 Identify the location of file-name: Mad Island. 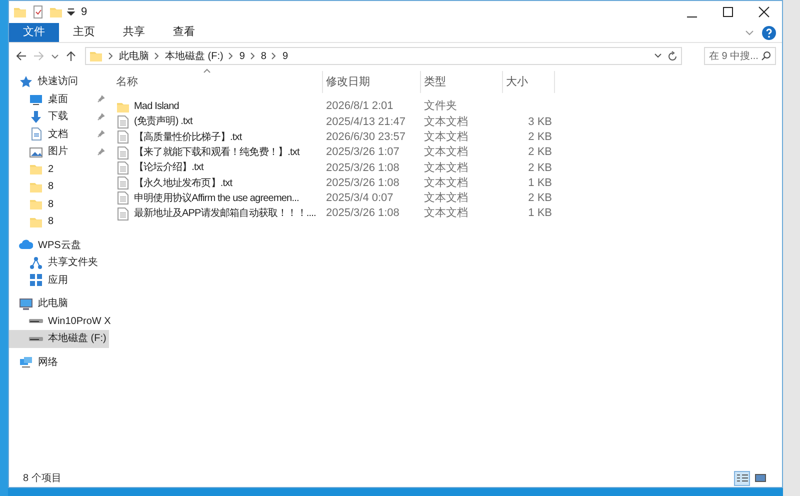
(156, 106).